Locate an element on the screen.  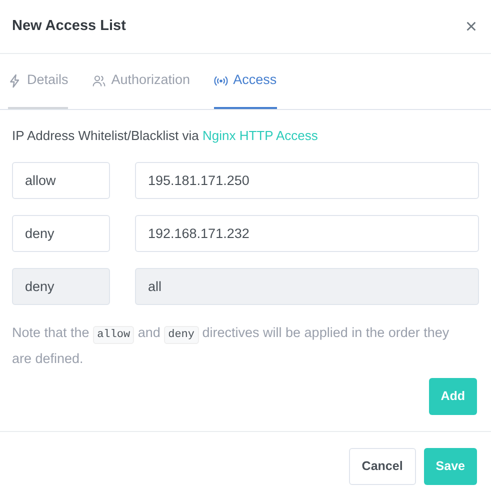
cancel-button: Cancel is located at coordinates (382, 466).